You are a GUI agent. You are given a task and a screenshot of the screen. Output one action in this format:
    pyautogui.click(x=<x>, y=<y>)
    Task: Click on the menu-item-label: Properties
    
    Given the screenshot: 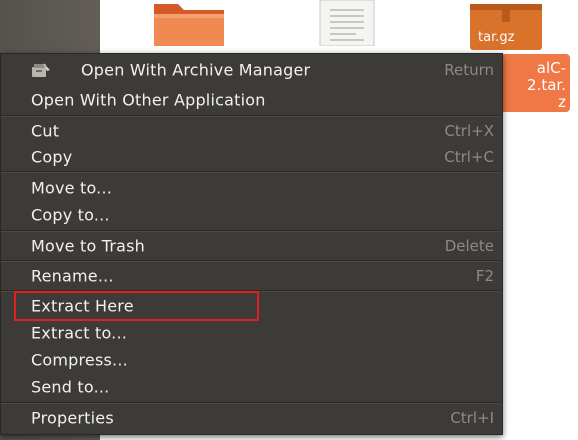 What is the action you would take?
    pyautogui.click(x=72, y=418)
    